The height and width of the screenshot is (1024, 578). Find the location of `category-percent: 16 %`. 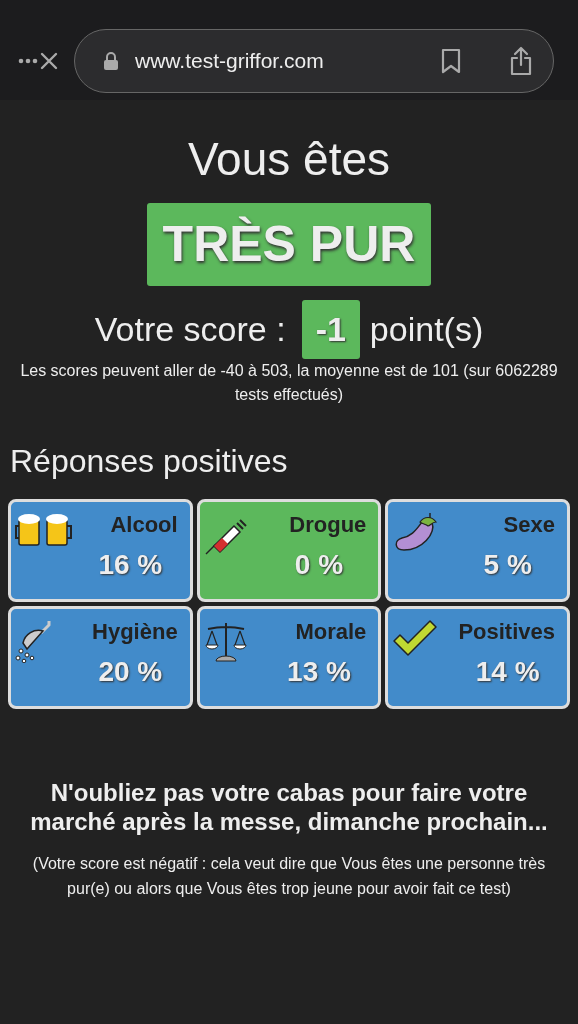

category-percent: 16 % is located at coordinates (130, 565).